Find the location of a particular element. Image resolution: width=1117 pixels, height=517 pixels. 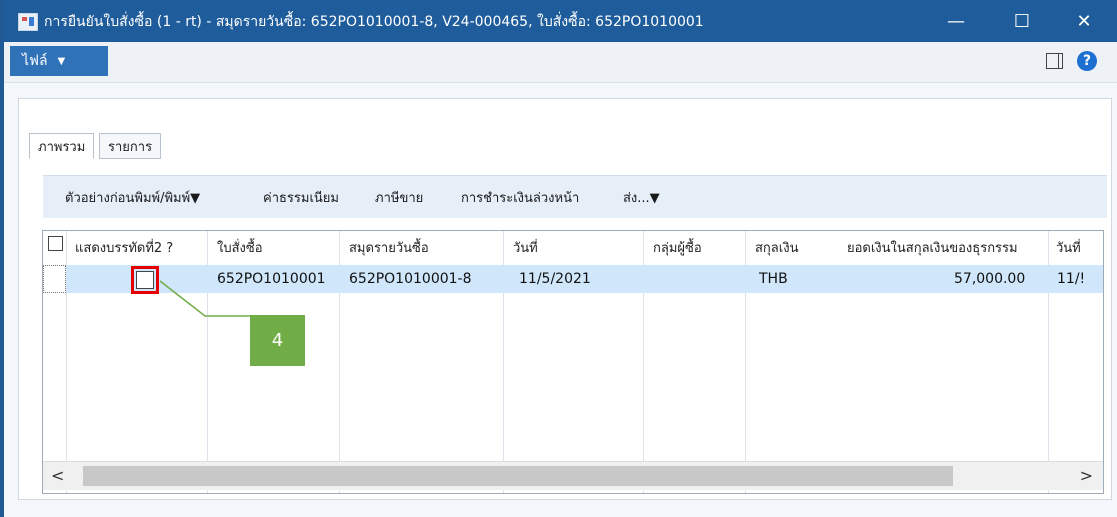

column-header-amount: ยอดเงินในสกุลเงินของธุรกรรม is located at coordinates (932, 247).